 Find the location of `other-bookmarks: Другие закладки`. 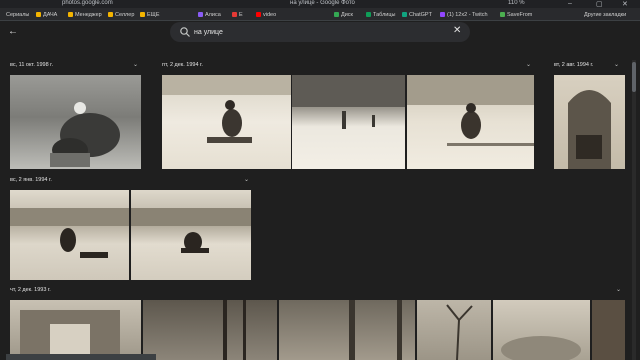

other-bookmarks: Другие закладки is located at coordinates (605, 15).